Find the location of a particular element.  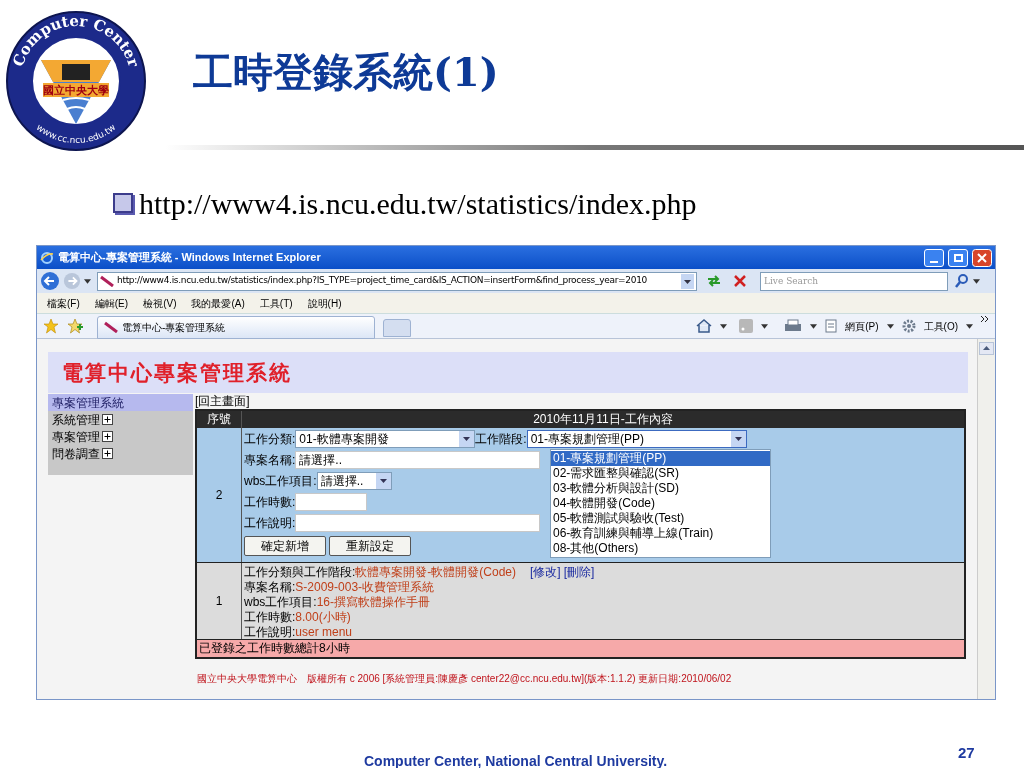

maximize-button is located at coordinates (958, 257).